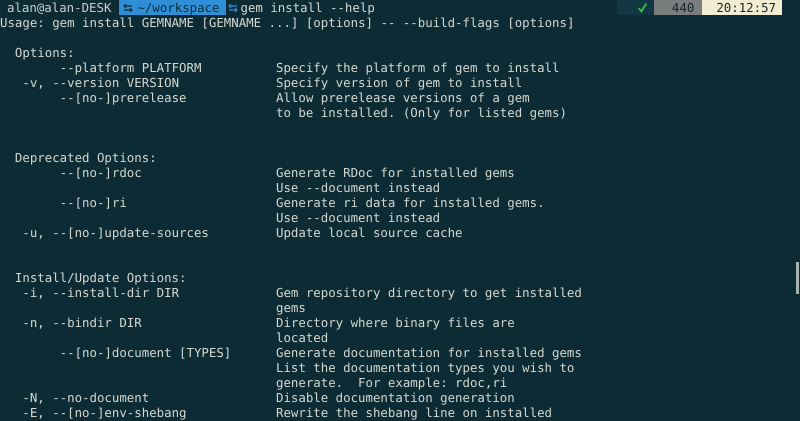  I want to click on option-description: gems, so click(291, 307).